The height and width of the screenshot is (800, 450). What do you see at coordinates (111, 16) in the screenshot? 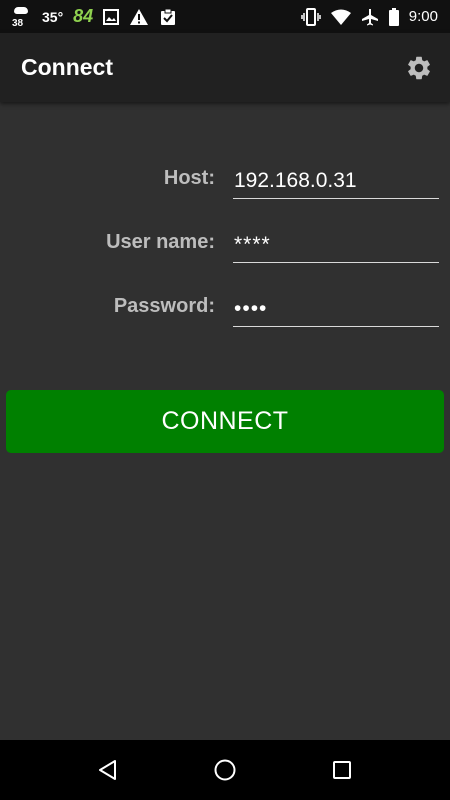
I see `image-icon` at bounding box center [111, 16].